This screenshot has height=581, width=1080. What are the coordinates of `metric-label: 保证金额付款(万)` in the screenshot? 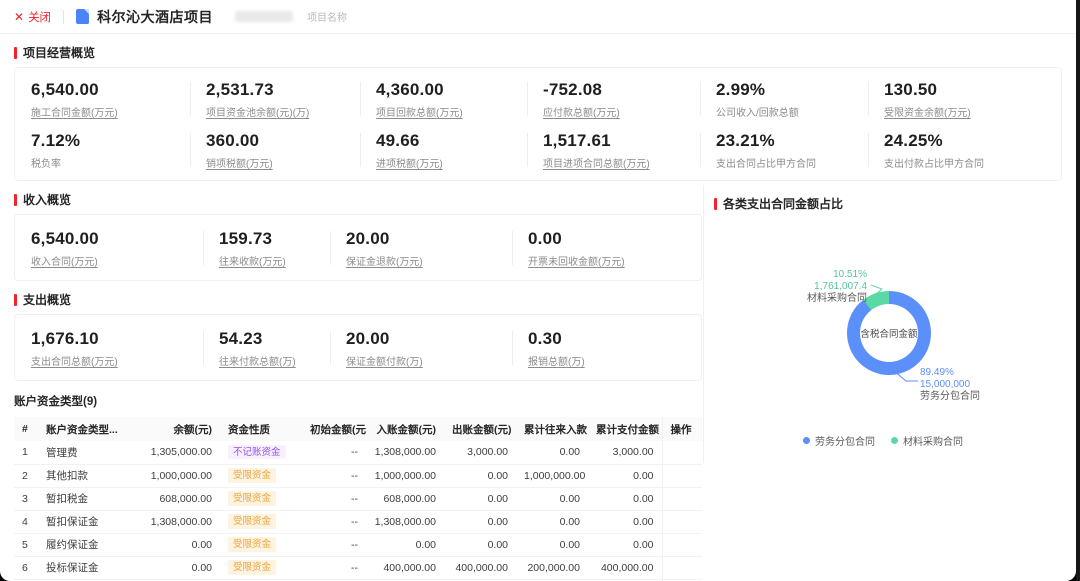 It's located at (426, 360).